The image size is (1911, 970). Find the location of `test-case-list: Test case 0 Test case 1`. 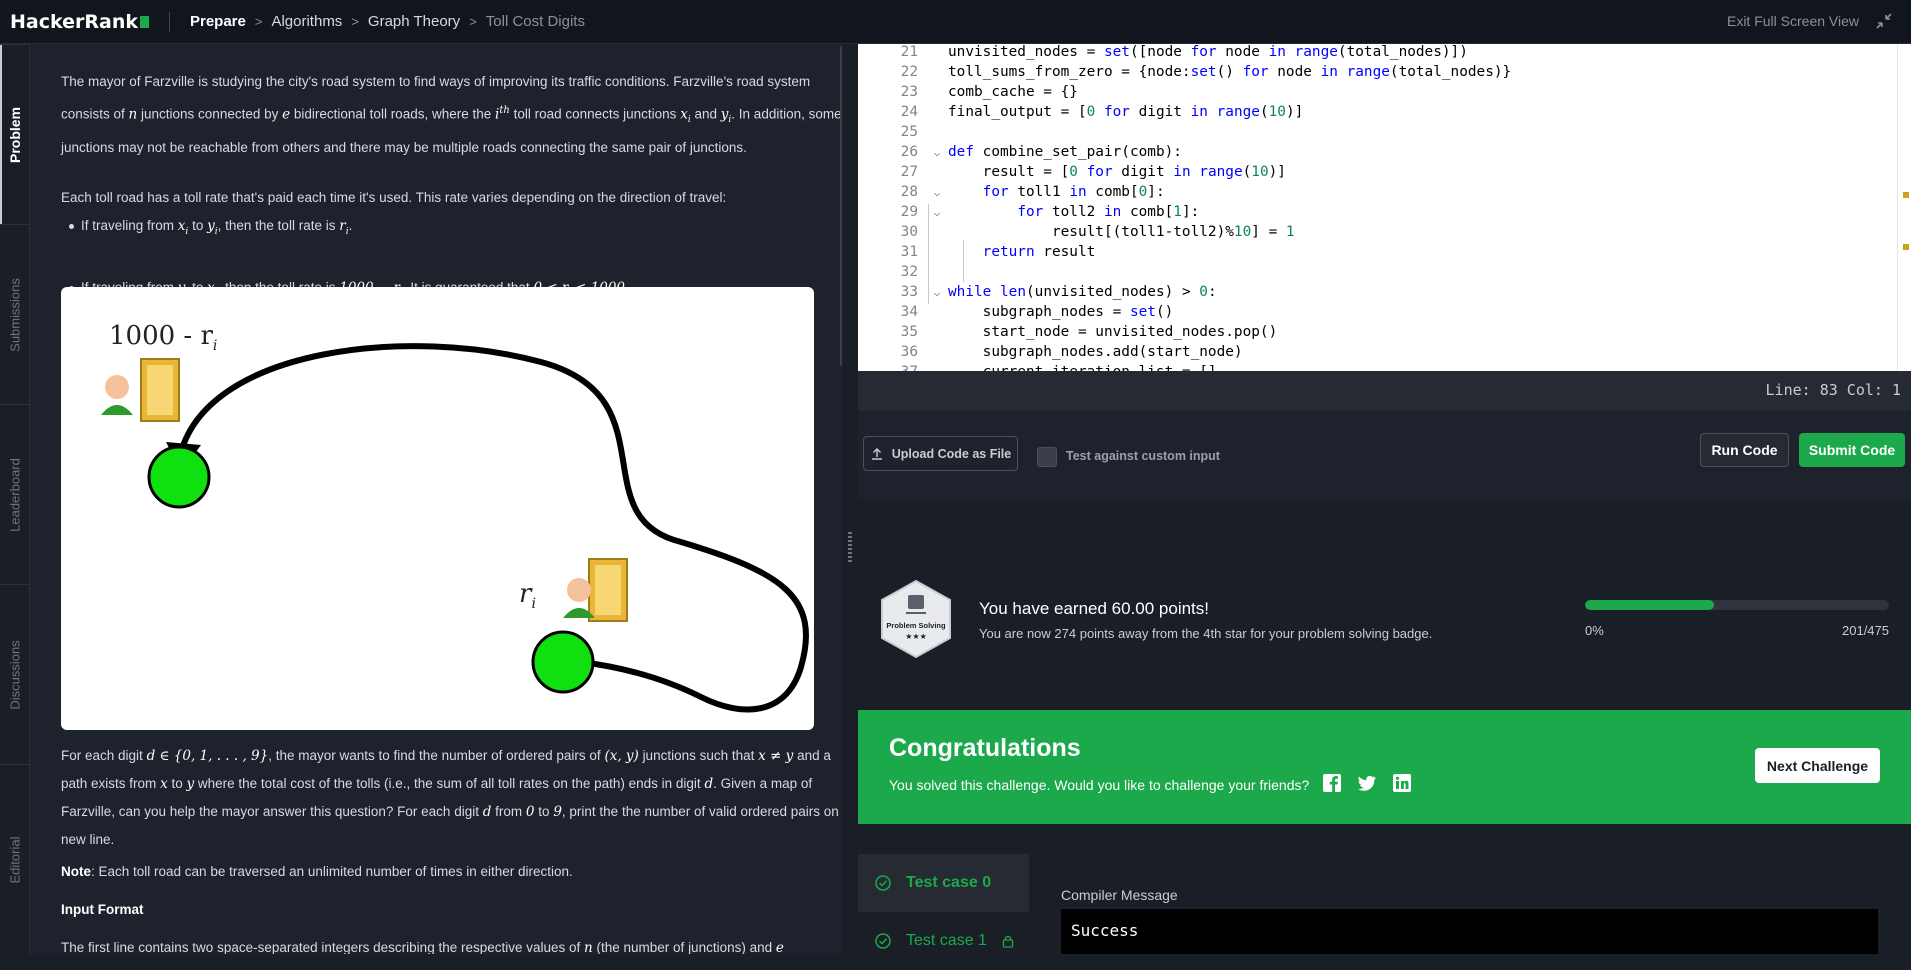

test-case-list: Test case 0 Test case 1 is located at coordinates (945, 904).